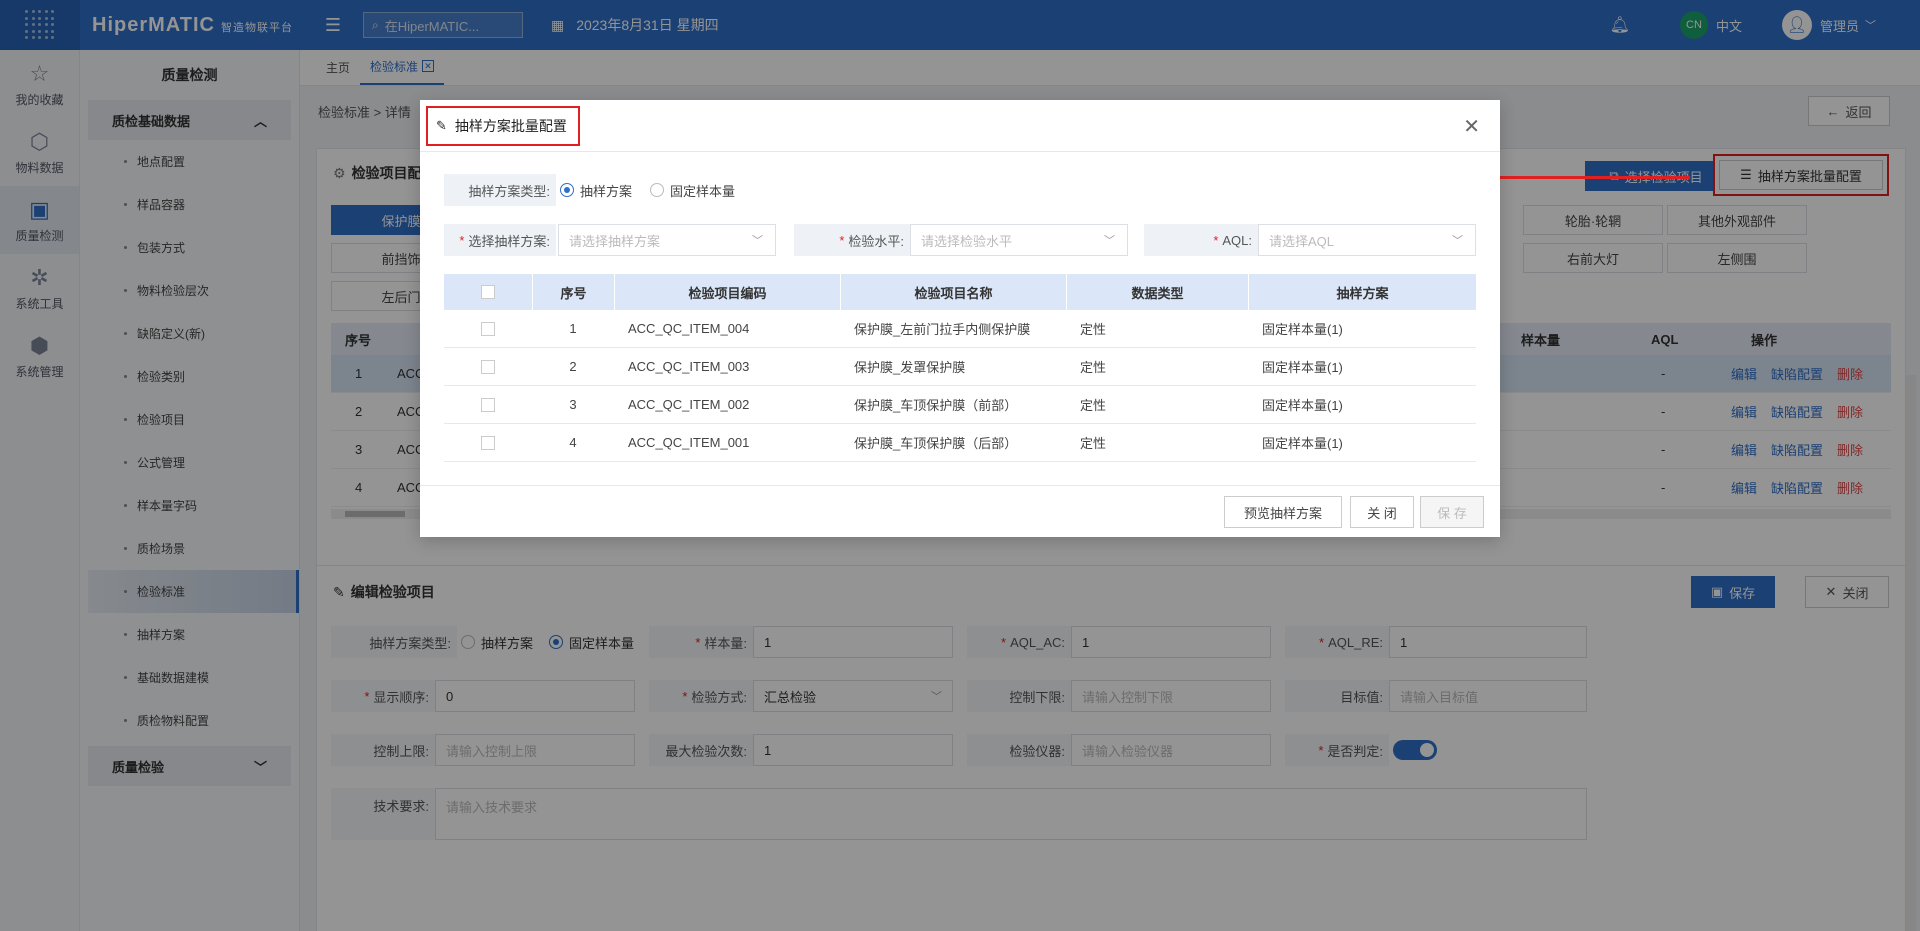  Describe the element at coordinates (488, 292) in the screenshot. I see `select-all-checkbox` at that location.